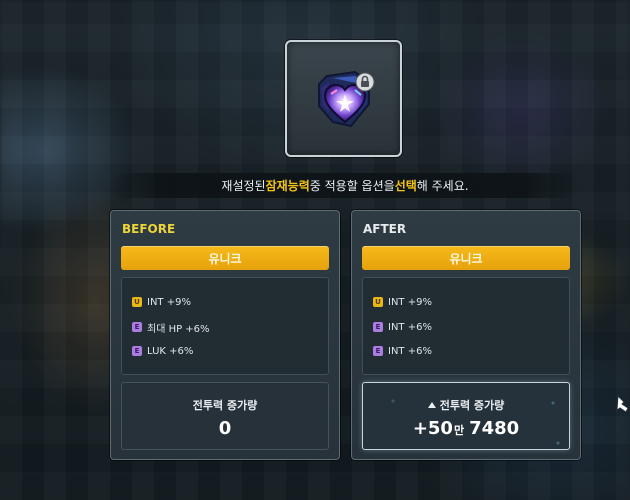 The height and width of the screenshot is (500, 630). Describe the element at coordinates (466, 416) in the screenshot. I see `after-power-box: 전투력 증가량 +50 만 7480` at that location.